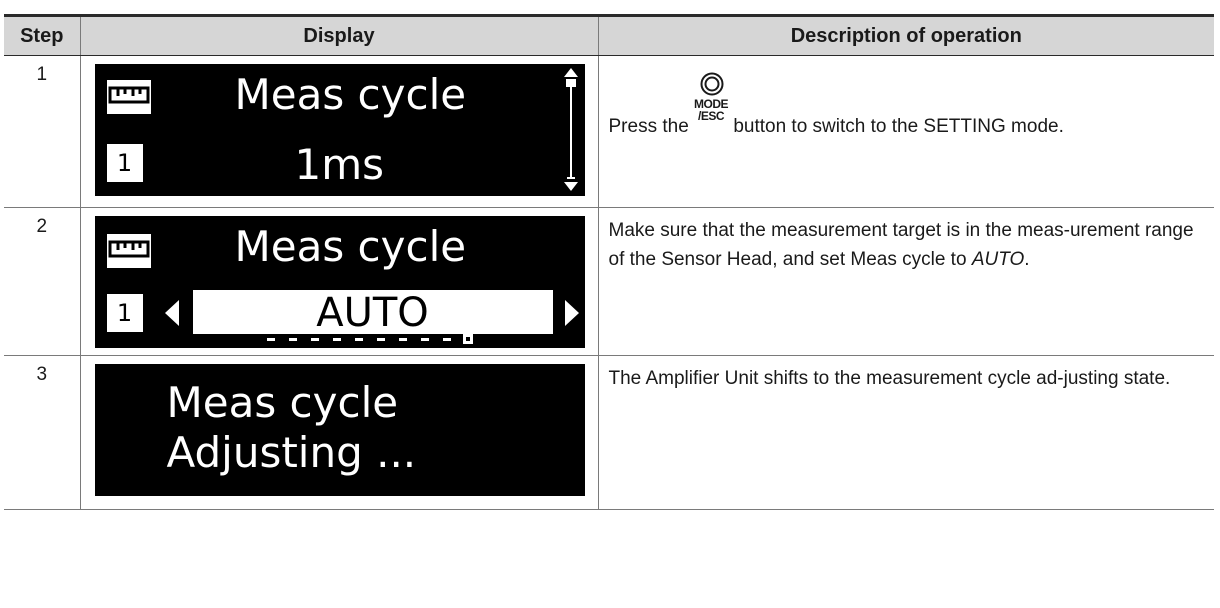  Describe the element at coordinates (358, 339) in the screenshot. I see `option-dots-white` at that location.